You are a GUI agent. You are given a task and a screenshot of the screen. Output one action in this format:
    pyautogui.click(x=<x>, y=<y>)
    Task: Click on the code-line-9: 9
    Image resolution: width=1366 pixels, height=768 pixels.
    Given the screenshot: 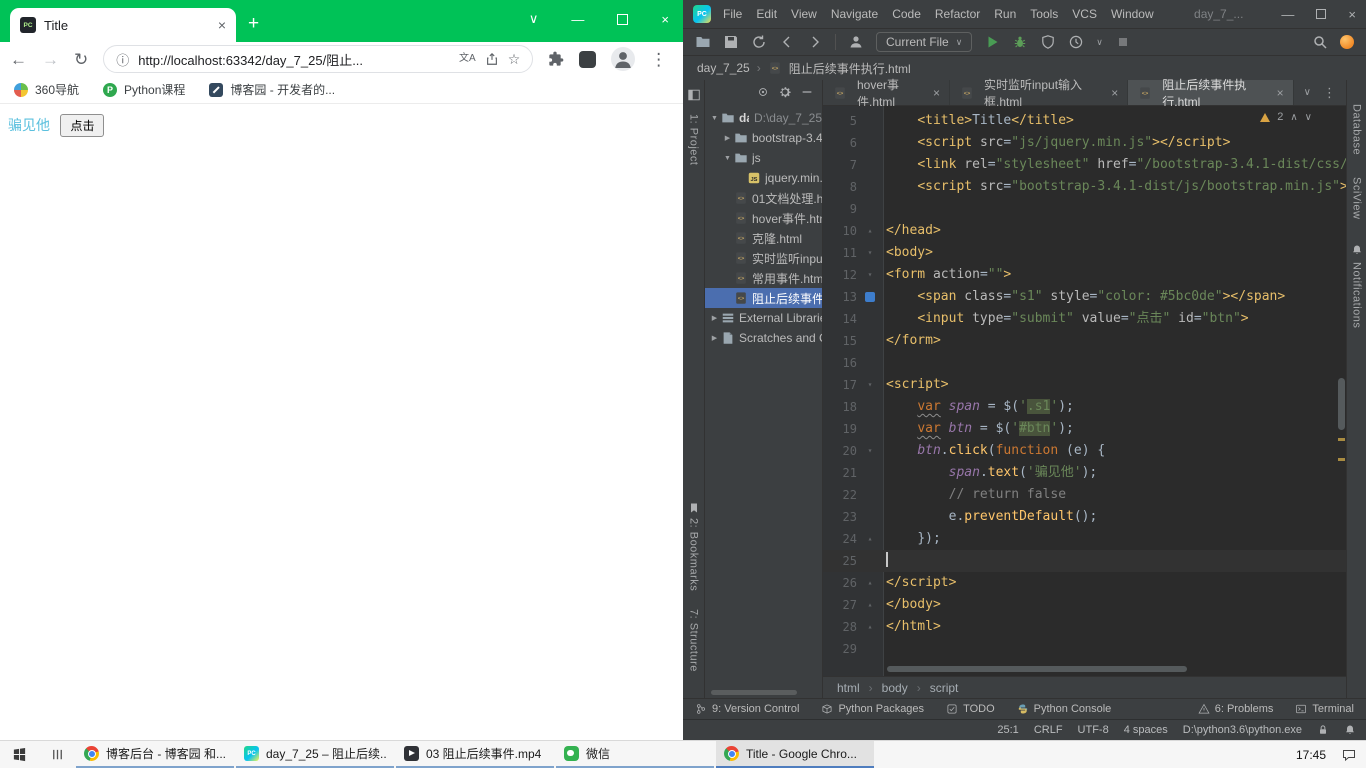 What is the action you would take?
    pyautogui.click(x=1084, y=209)
    